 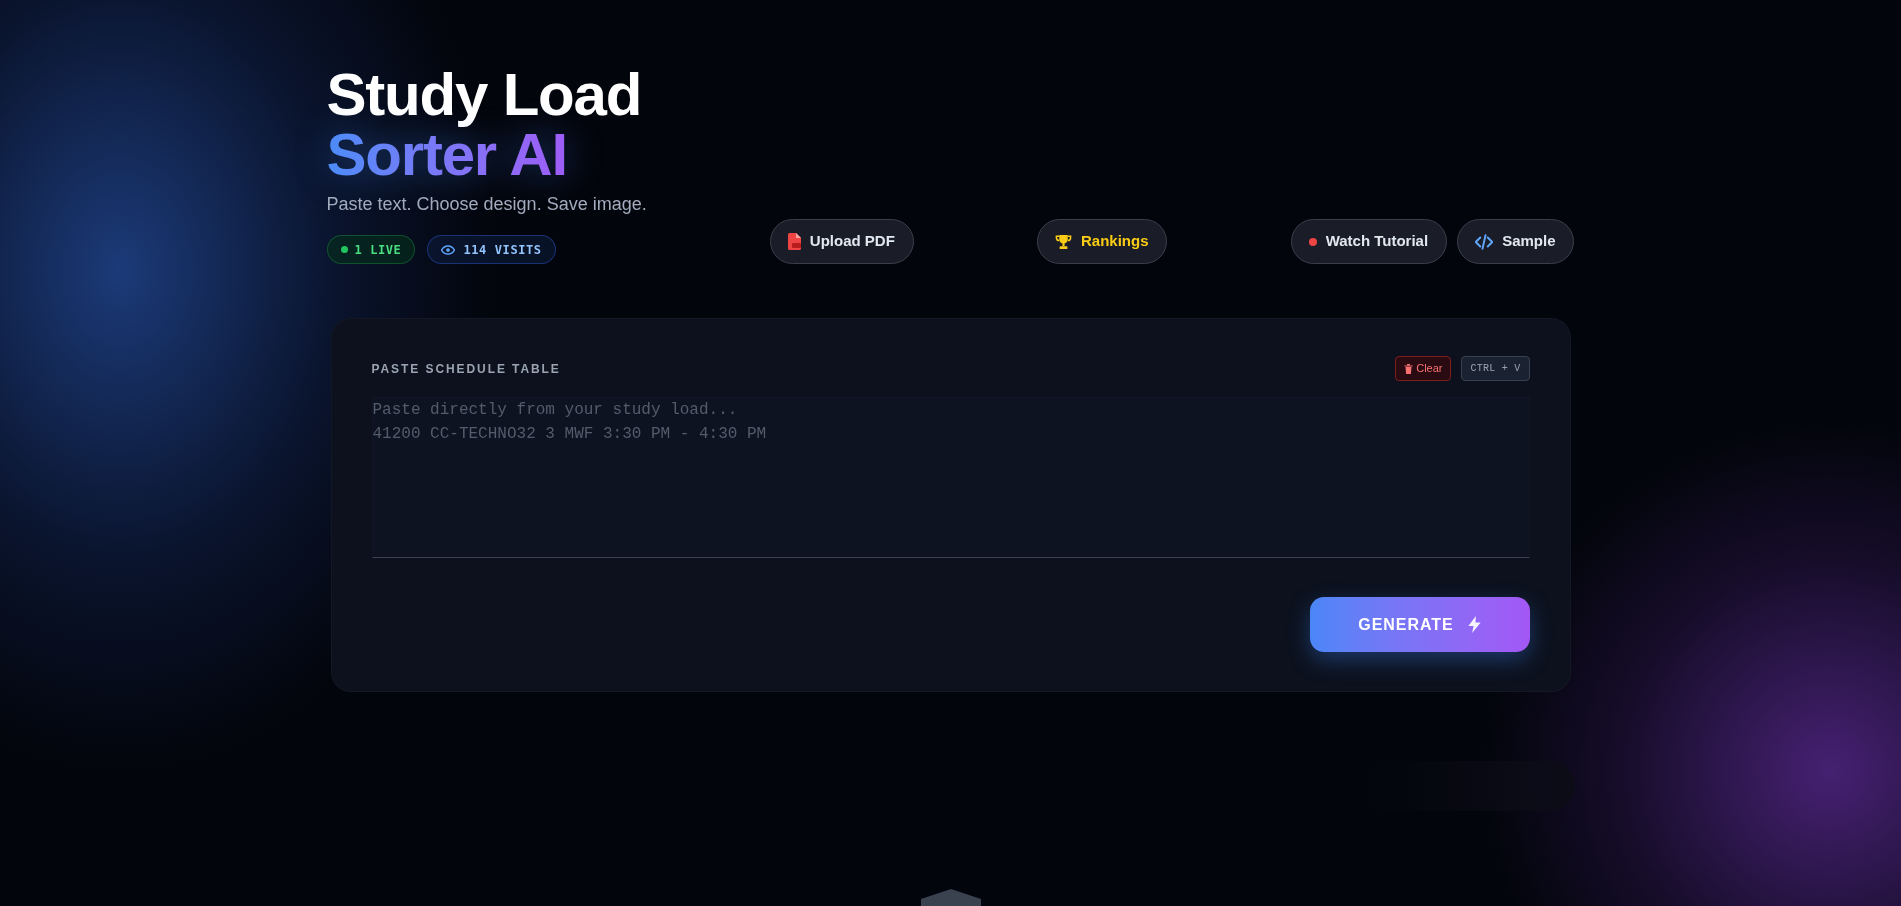 I want to click on eye-icon, so click(x=448, y=249).